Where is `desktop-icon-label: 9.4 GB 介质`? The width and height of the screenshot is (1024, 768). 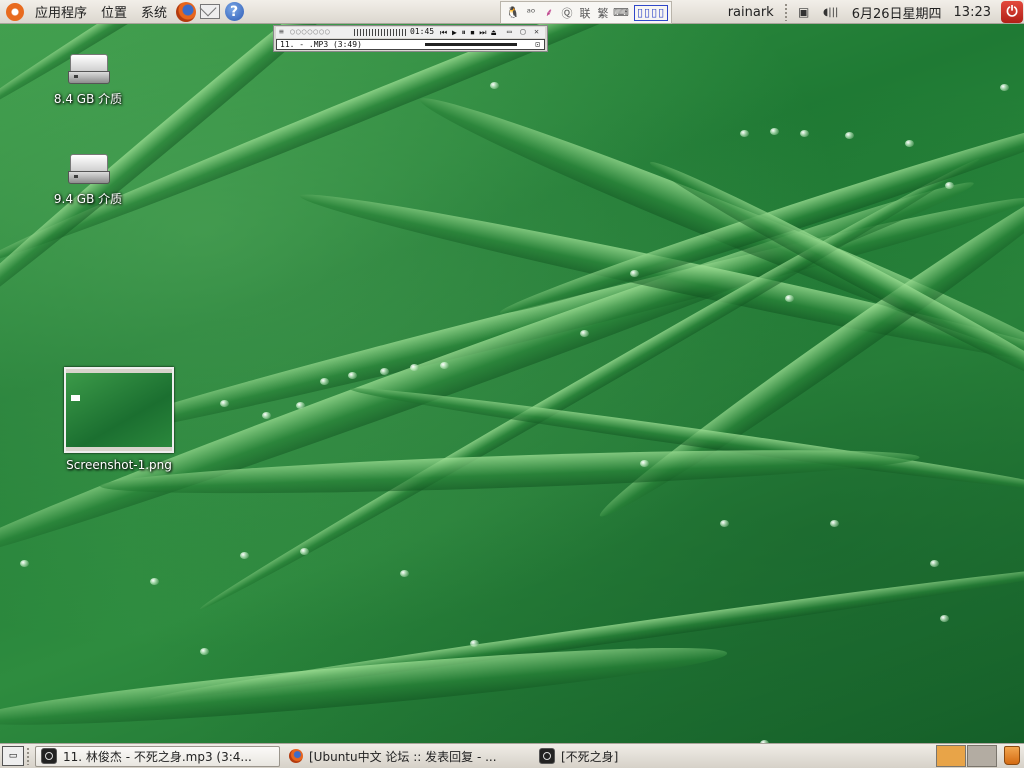 desktop-icon-label: 9.4 GB 介质 is located at coordinates (88, 199).